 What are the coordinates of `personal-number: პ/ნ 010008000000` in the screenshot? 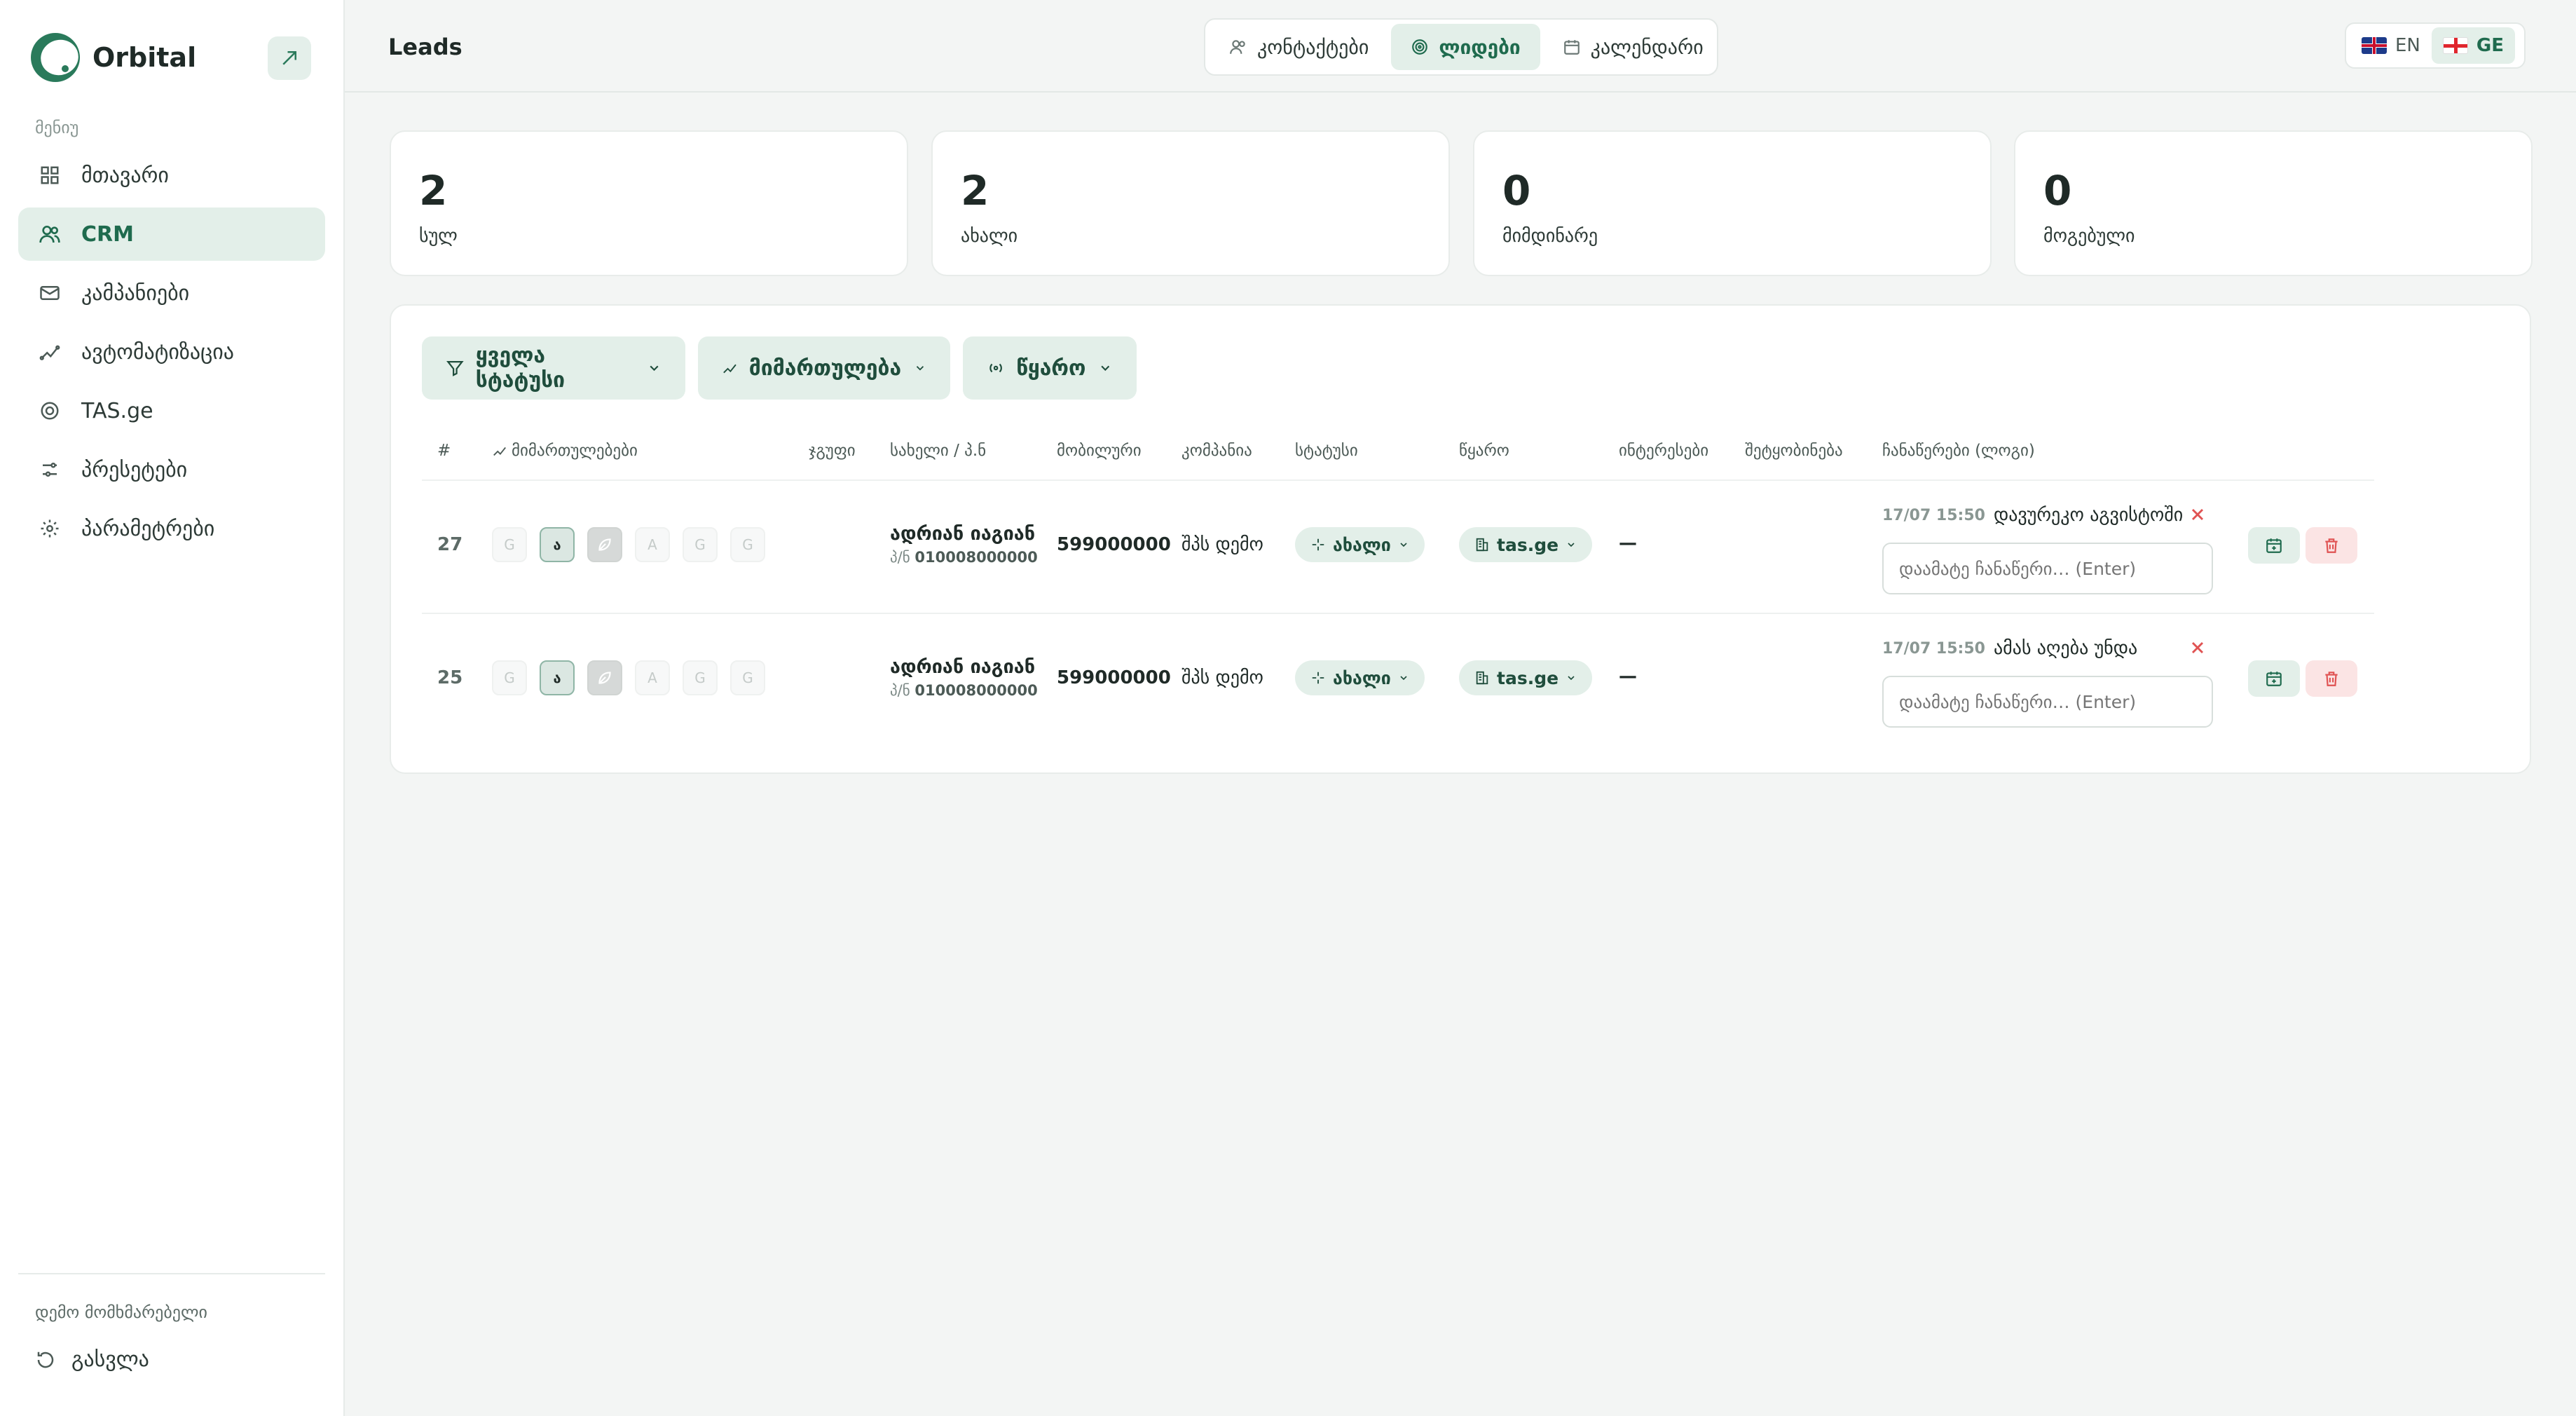 It's located at (964, 557).